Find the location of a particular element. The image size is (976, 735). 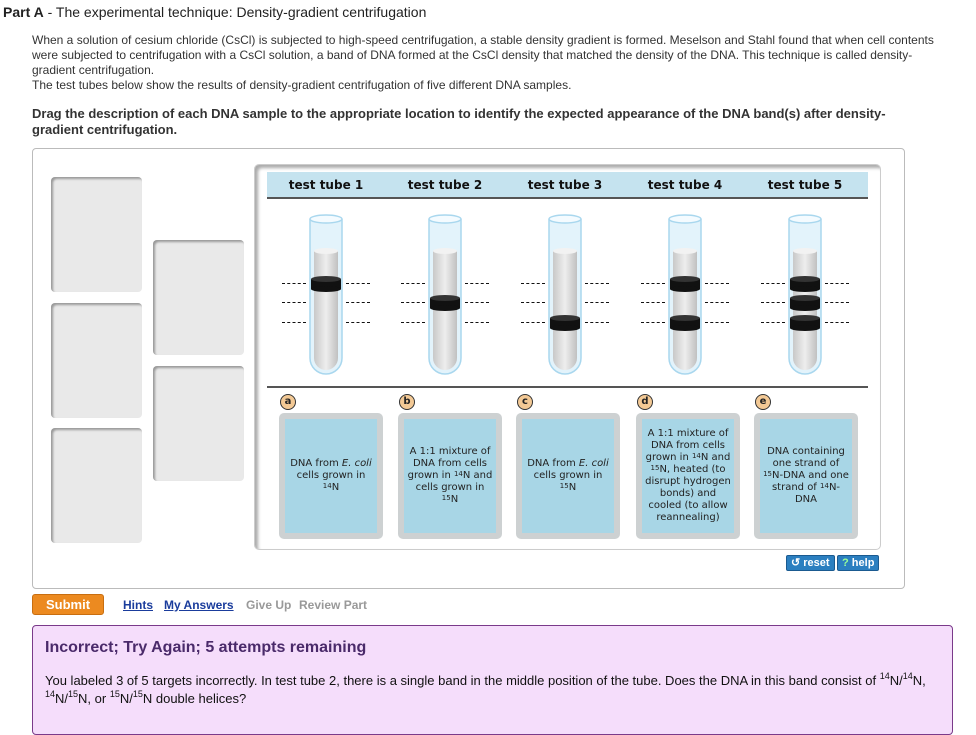

give-up-link: Give Up is located at coordinates (268, 605).